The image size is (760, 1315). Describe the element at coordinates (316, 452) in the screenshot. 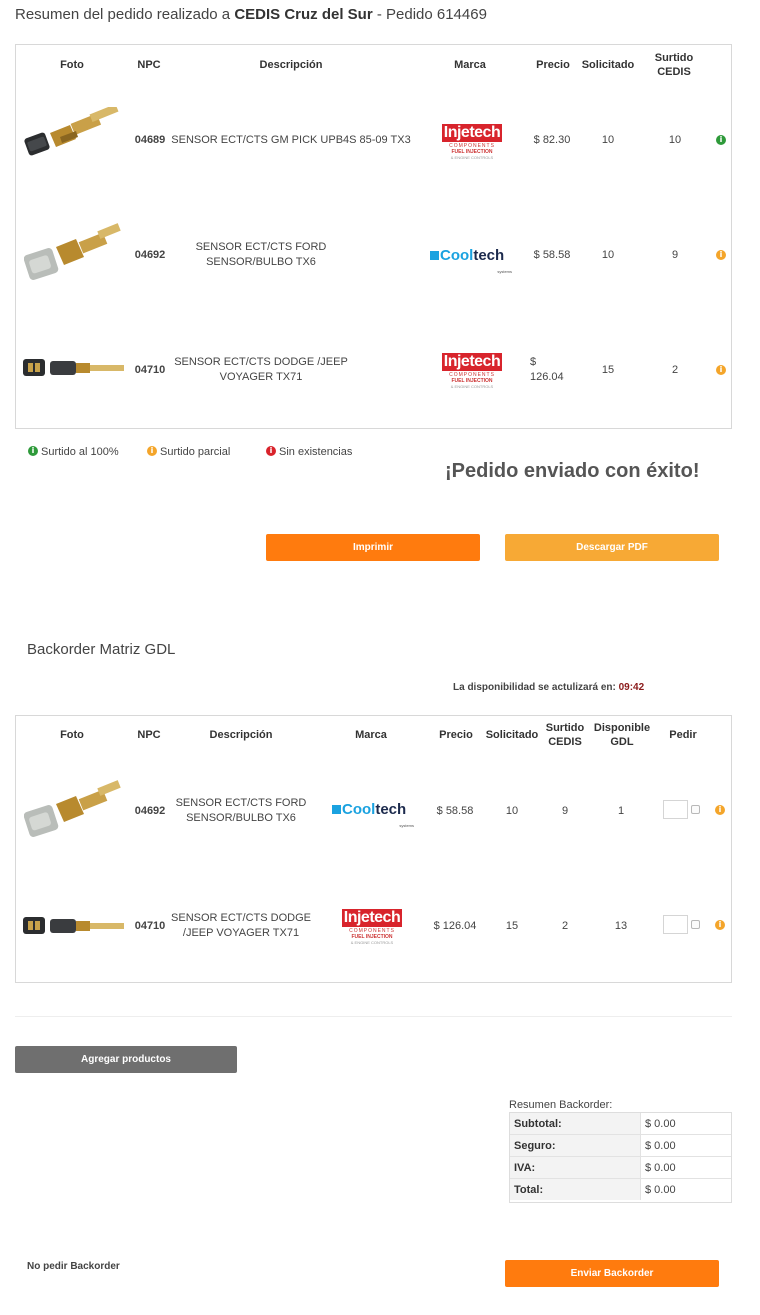

I see `legend-none-label: Sin existencias` at that location.